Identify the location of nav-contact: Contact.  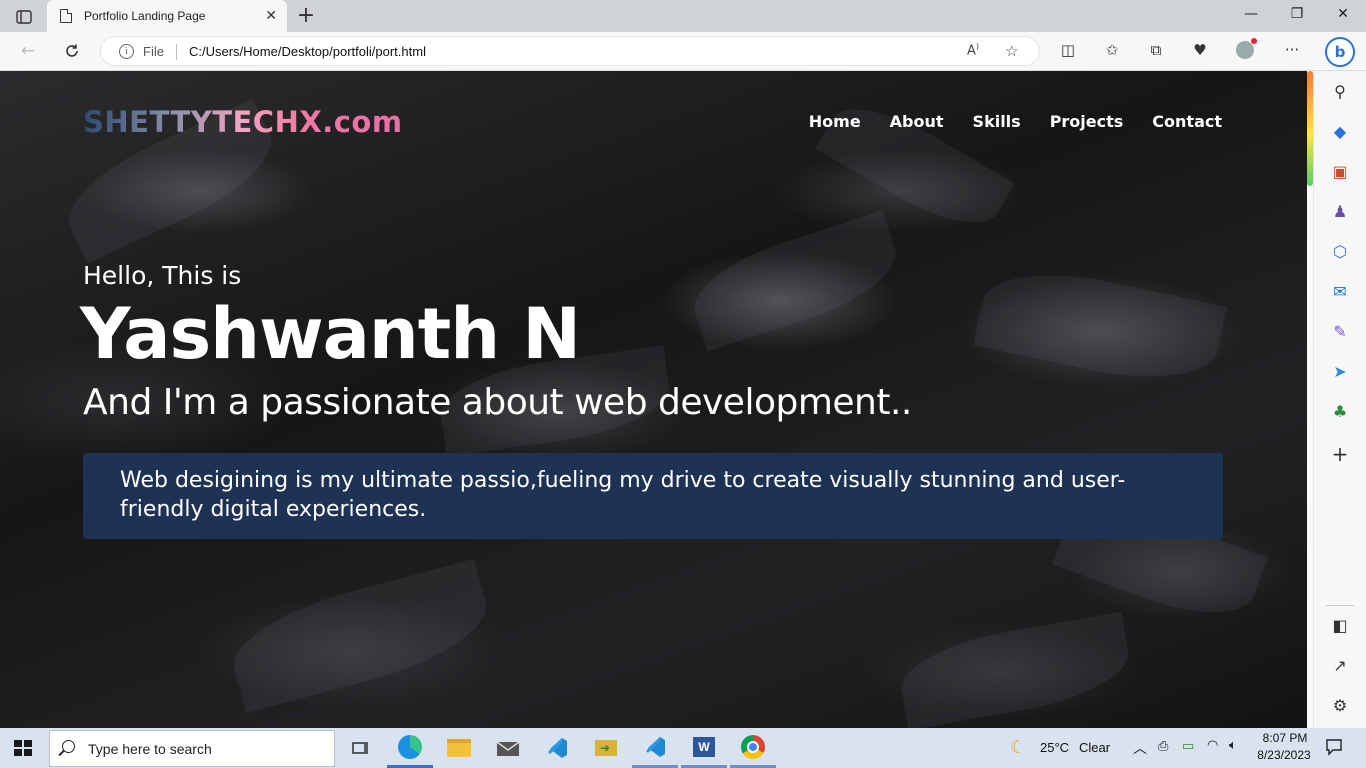
(1187, 121).